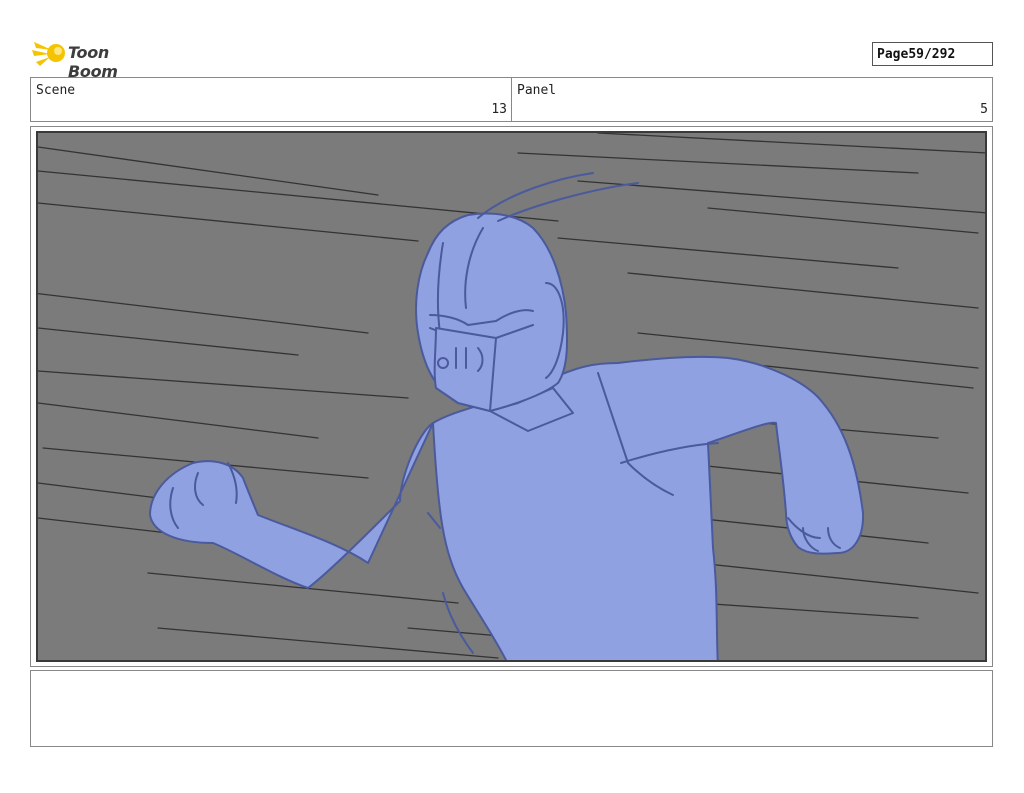  Describe the element at coordinates (752, 99) in the screenshot. I see `panel-cell: Panel 5` at that location.